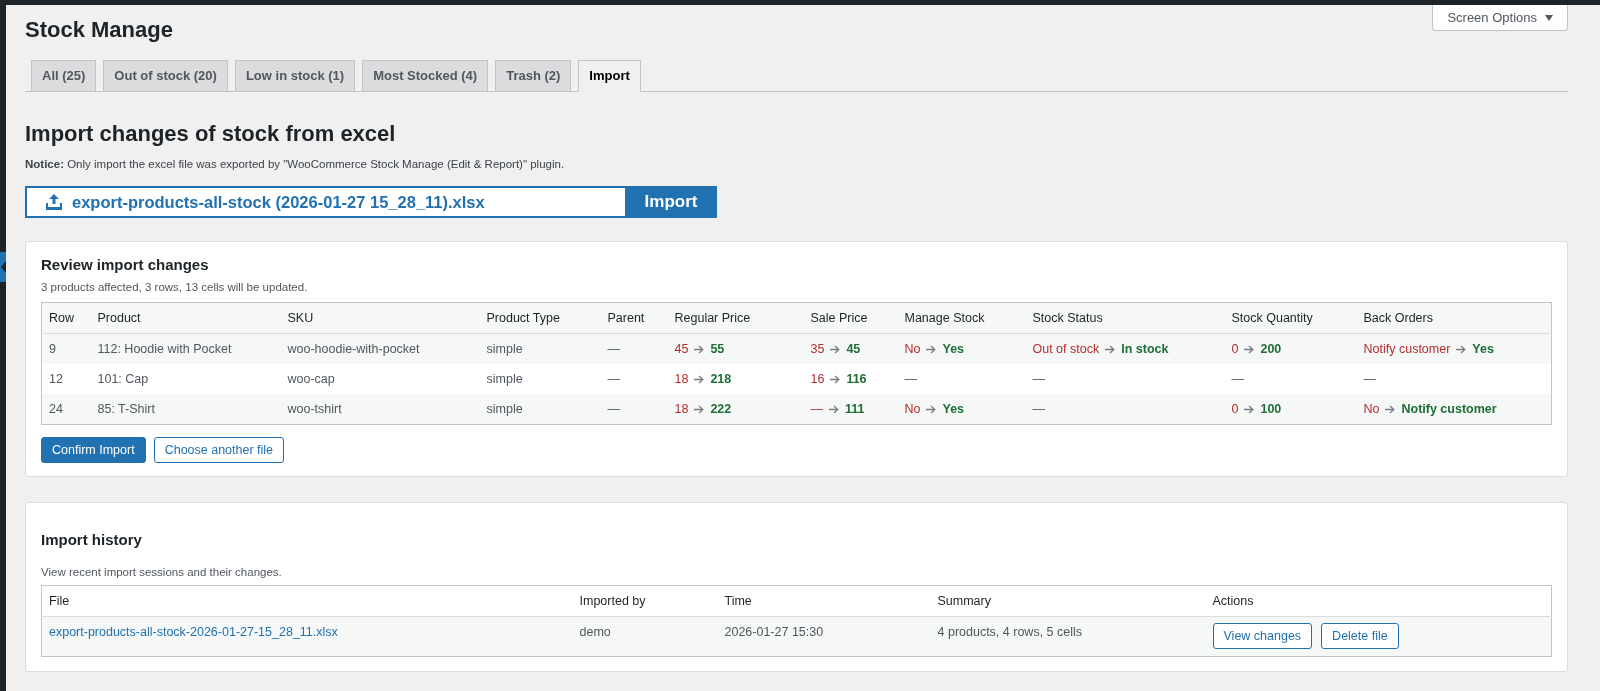  I want to click on delete-file-button: Delete file, so click(1360, 636).